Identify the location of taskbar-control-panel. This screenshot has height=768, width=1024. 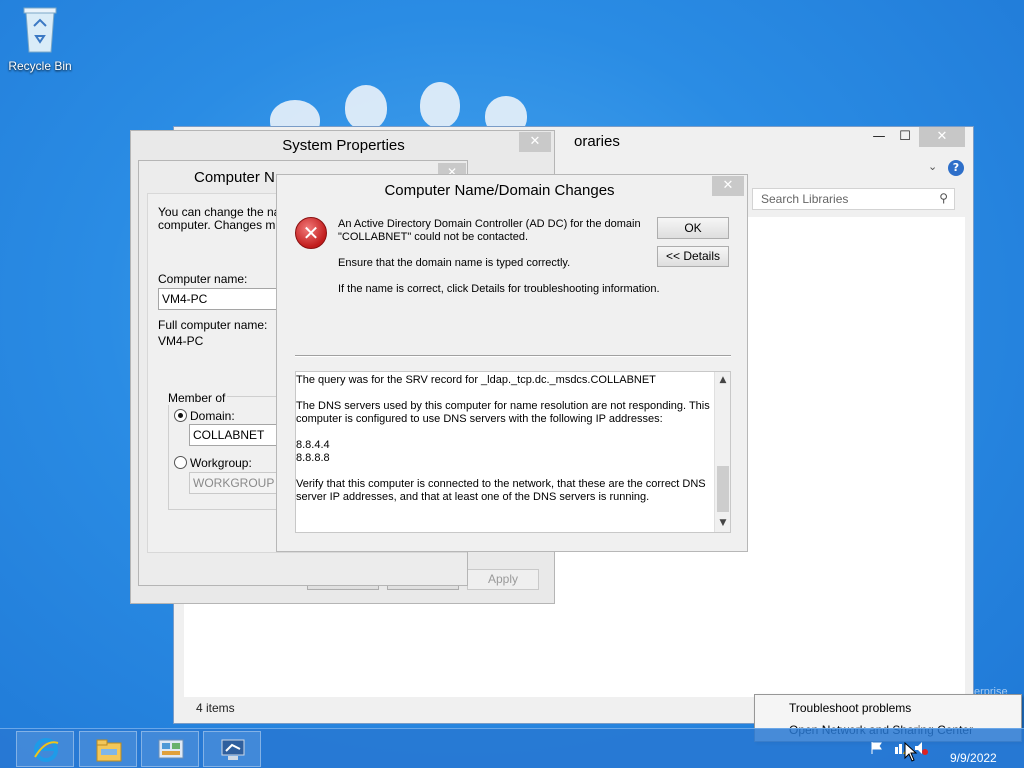
(170, 749).